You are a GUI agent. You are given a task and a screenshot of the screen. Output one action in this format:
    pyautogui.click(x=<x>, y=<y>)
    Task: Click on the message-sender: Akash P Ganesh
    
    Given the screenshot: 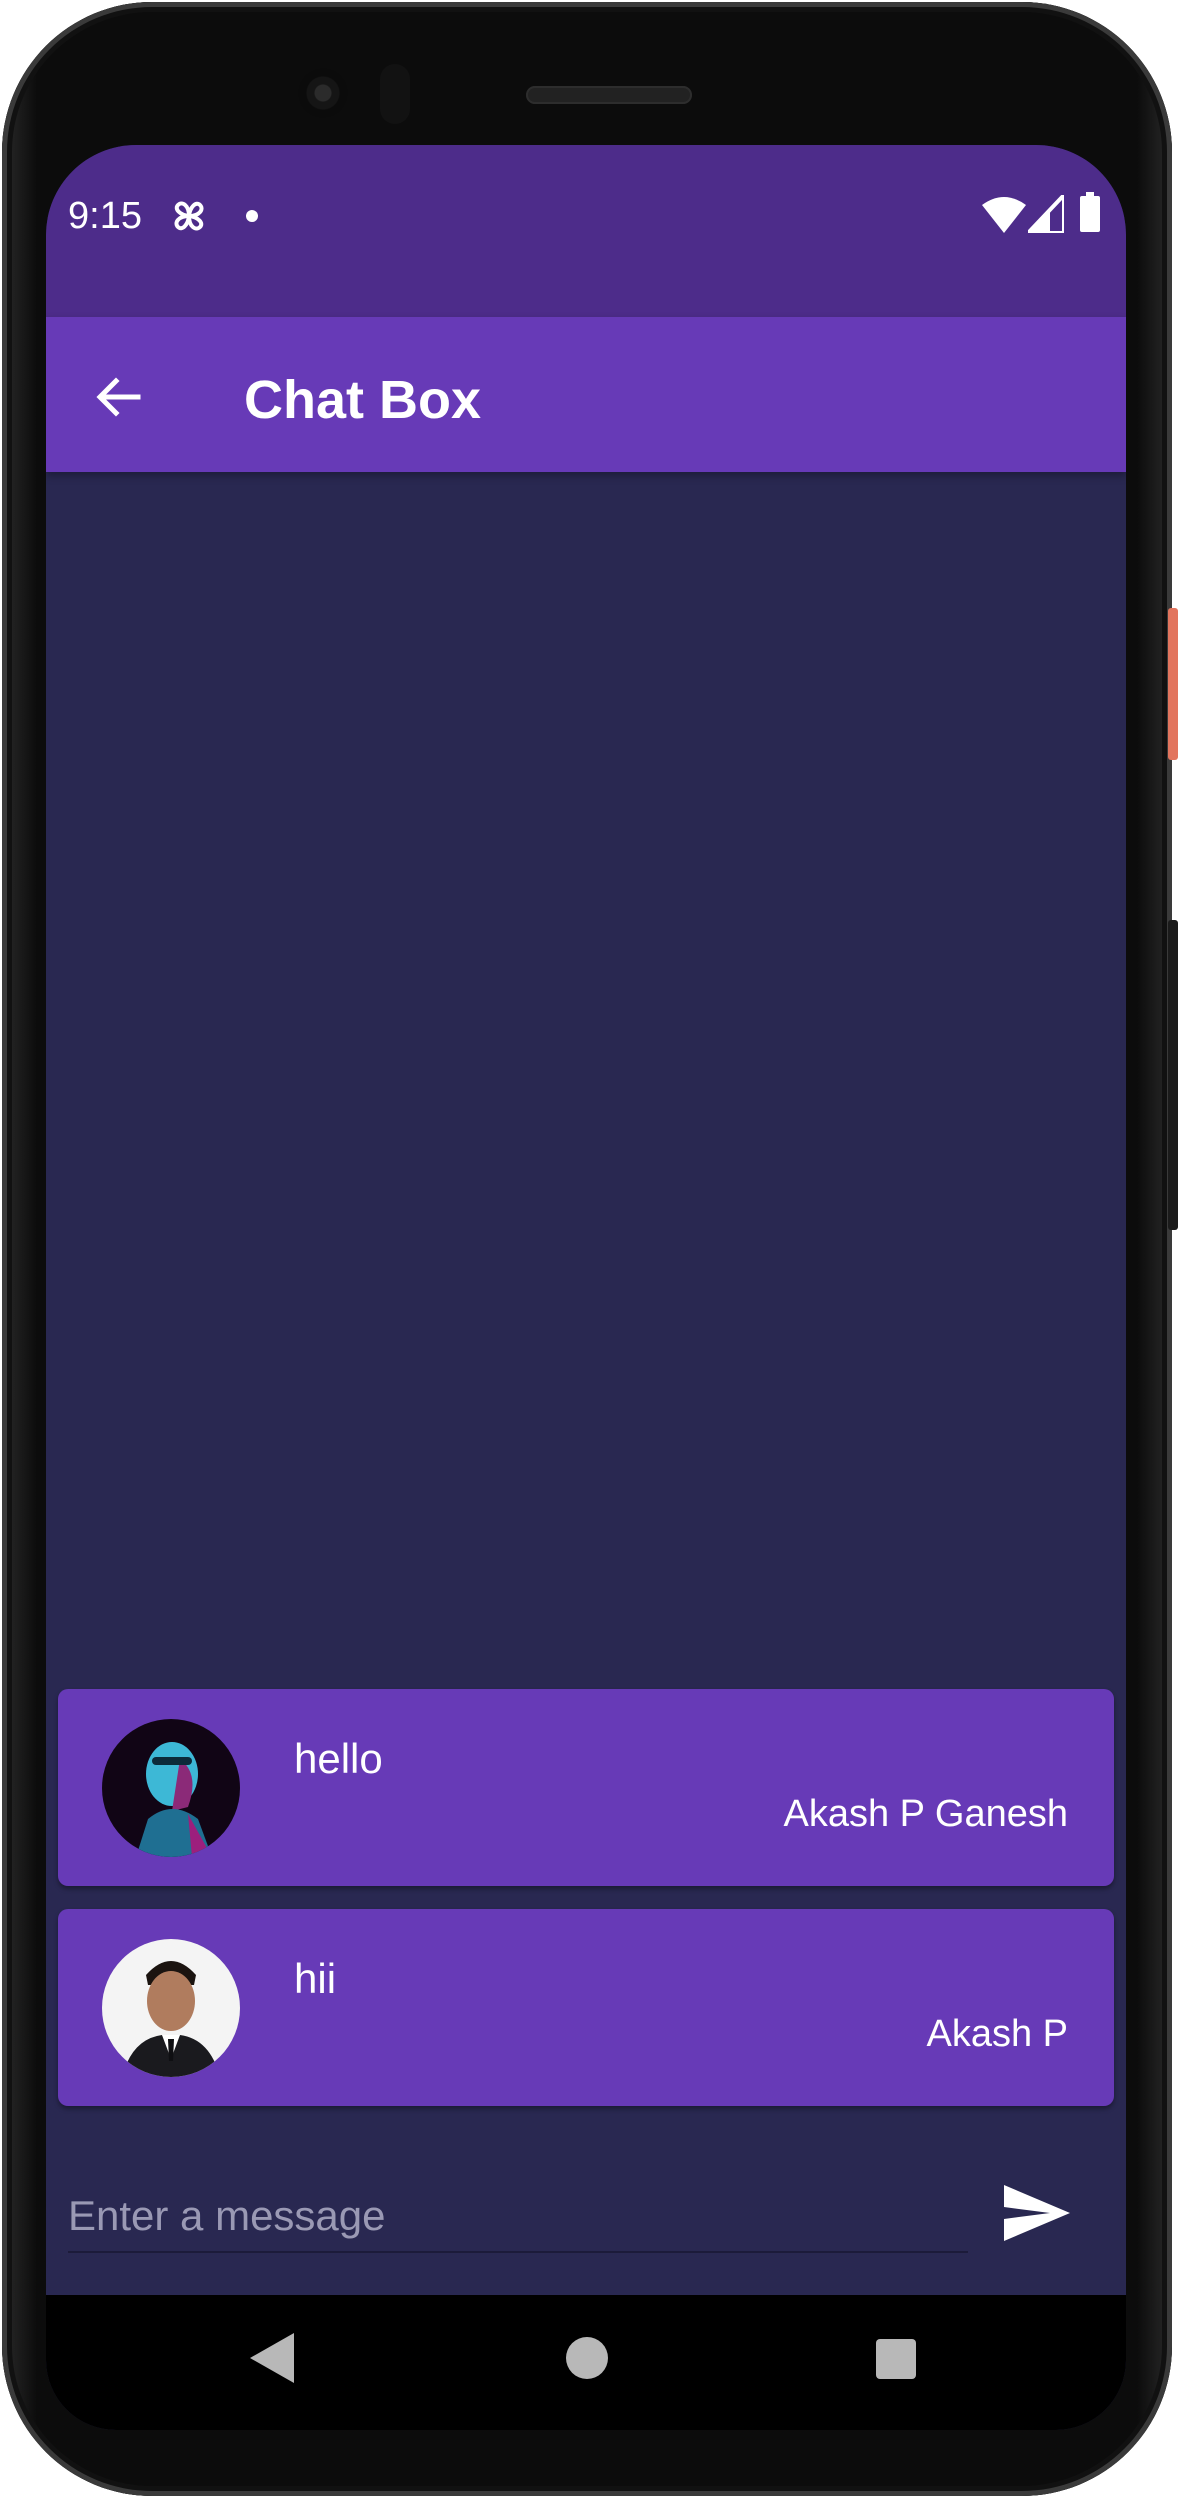 What is the action you would take?
    pyautogui.click(x=925, y=1814)
    